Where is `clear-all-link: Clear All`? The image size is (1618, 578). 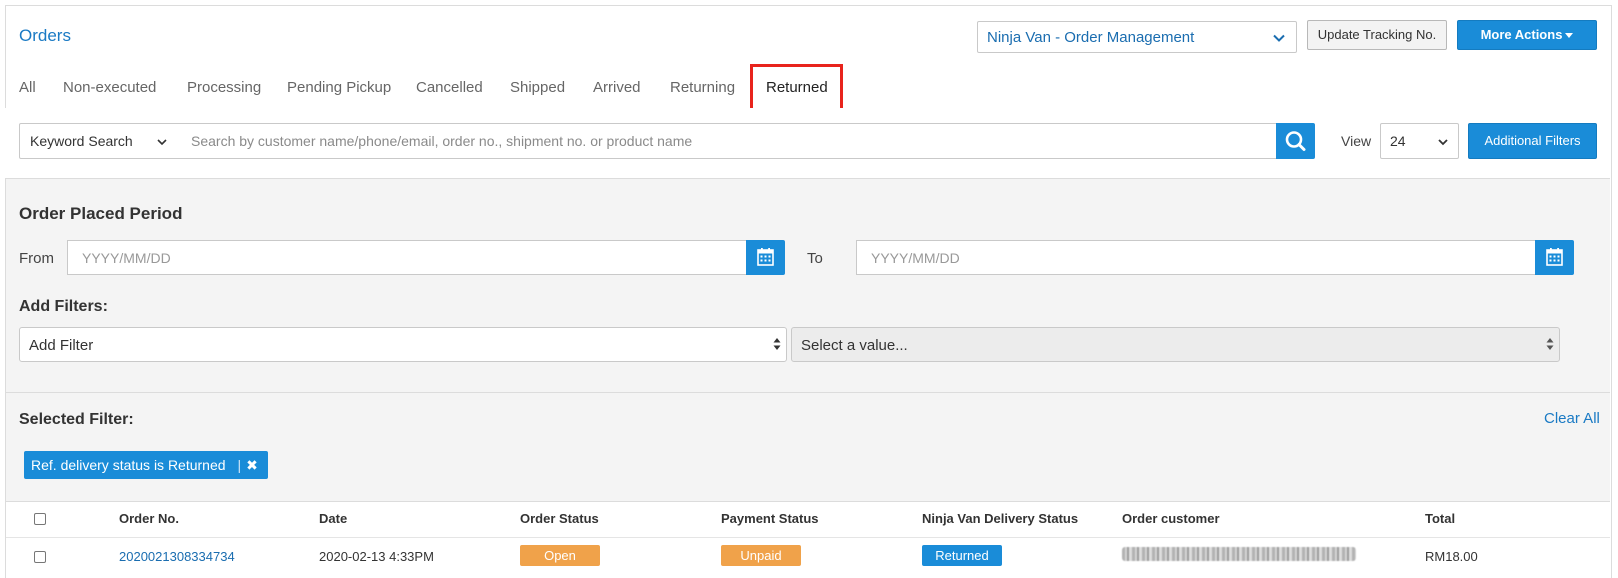
clear-all-link: Clear All is located at coordinates (1572, 418).